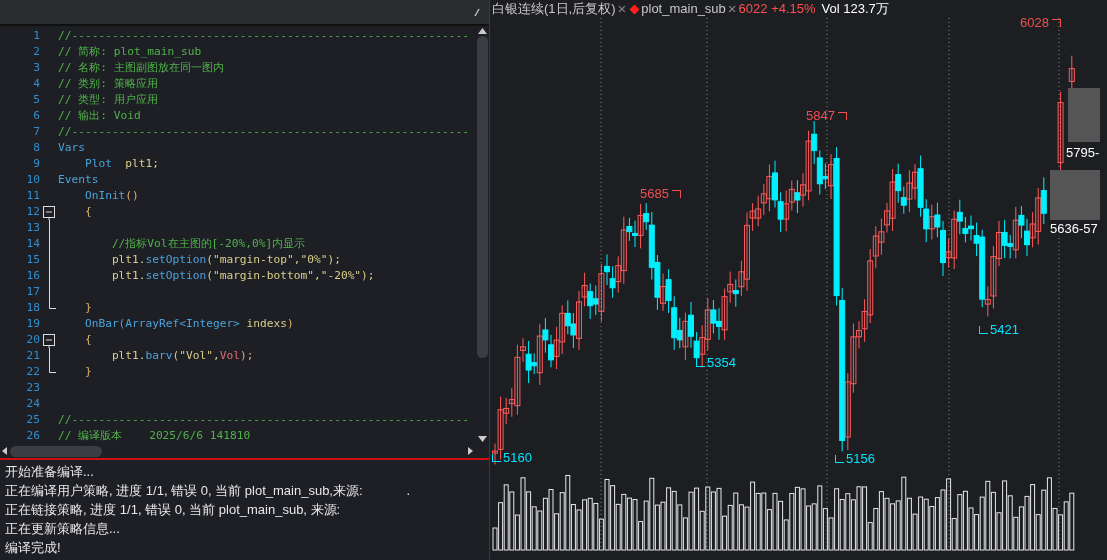  Describe the element at coordinates (242, 275) in the screenshot. I see `code-line: plt1.setOption("margin-bottom","-20%");` at that location.